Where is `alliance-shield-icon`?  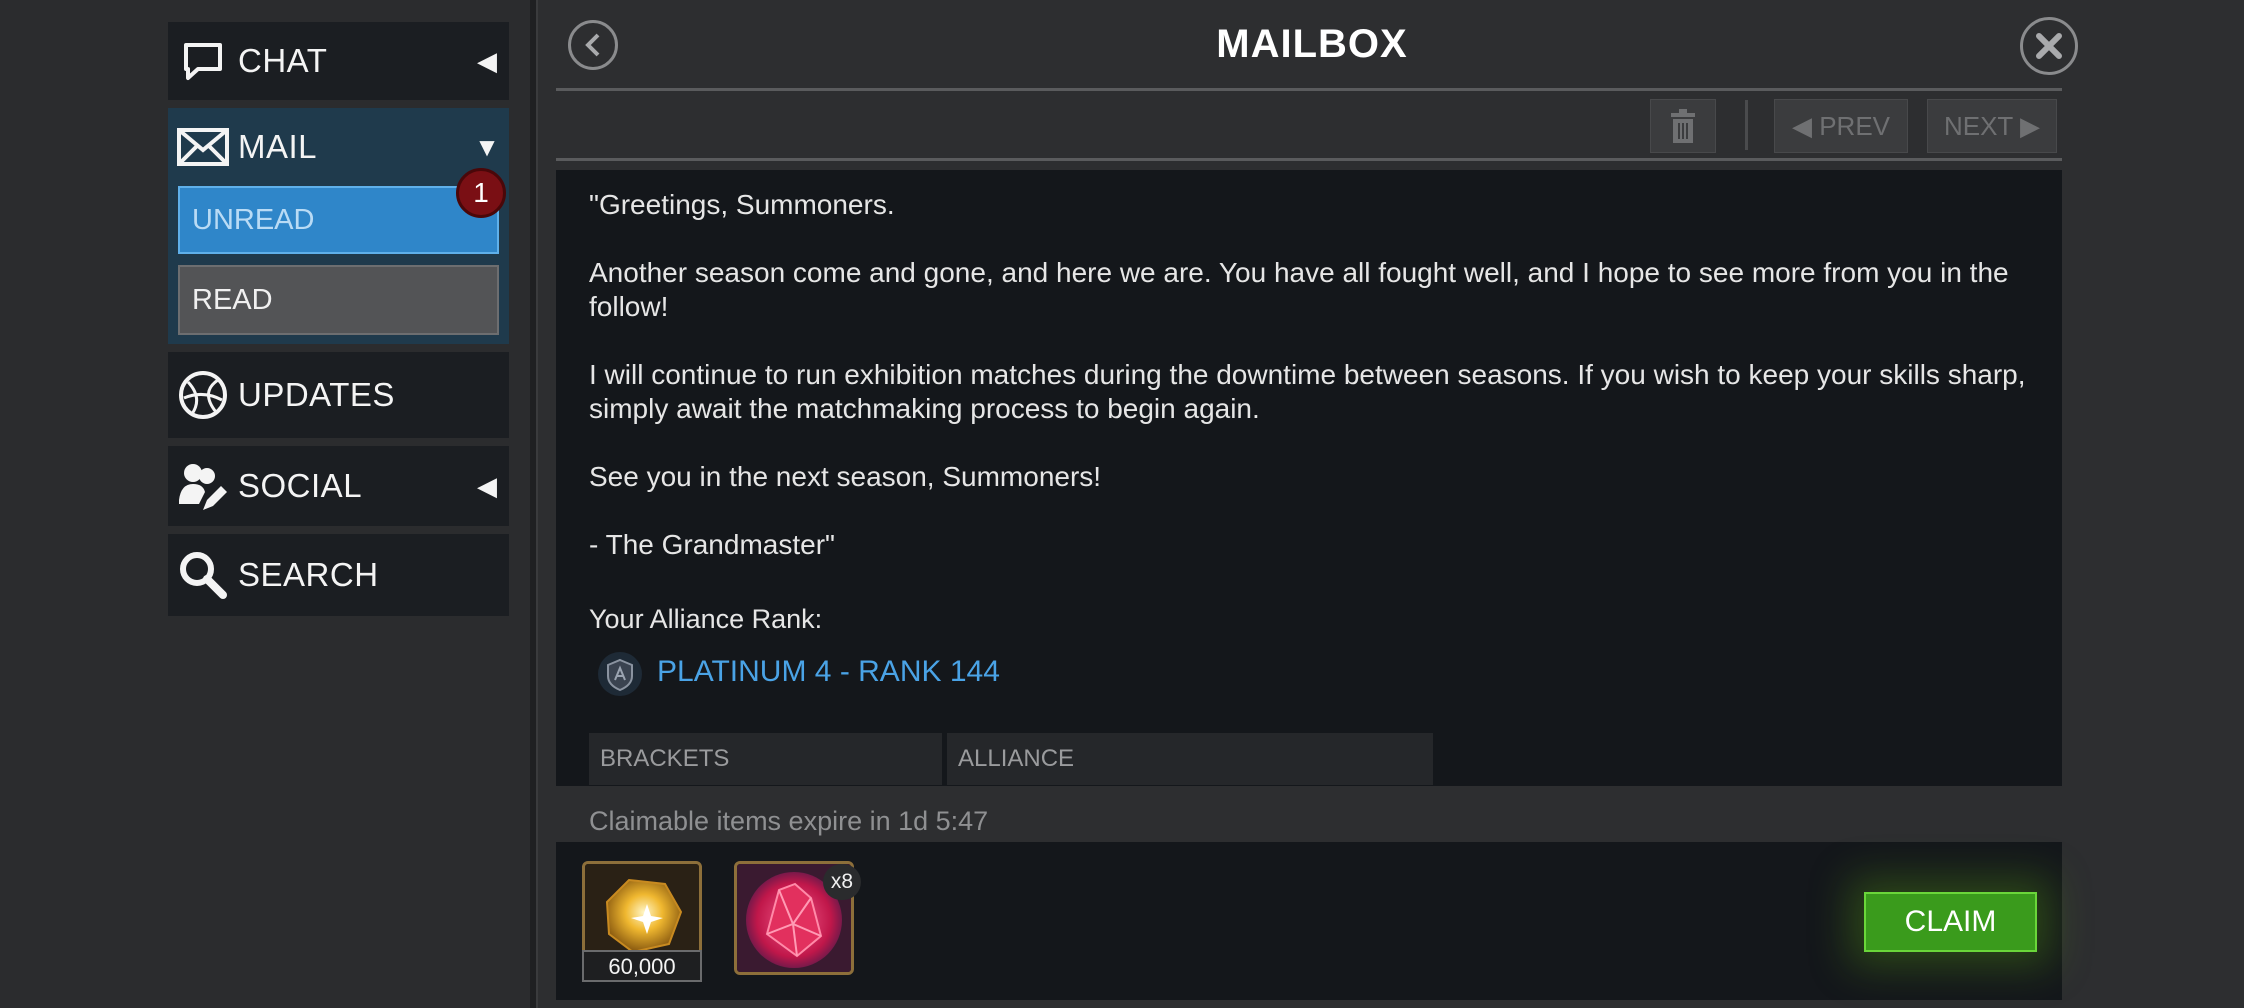
alliance-shield-icon is located at coordinates (620, 674).